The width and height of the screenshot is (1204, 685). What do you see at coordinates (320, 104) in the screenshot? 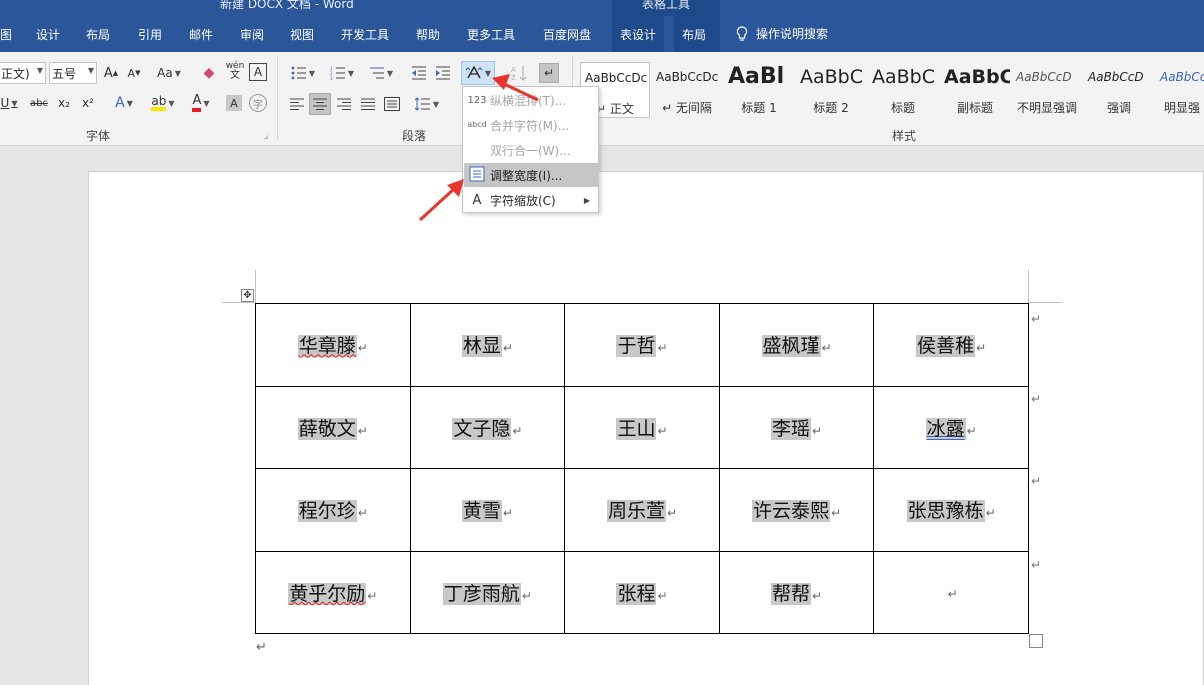
I see `align-center-button` at bounding box center [320, 104].